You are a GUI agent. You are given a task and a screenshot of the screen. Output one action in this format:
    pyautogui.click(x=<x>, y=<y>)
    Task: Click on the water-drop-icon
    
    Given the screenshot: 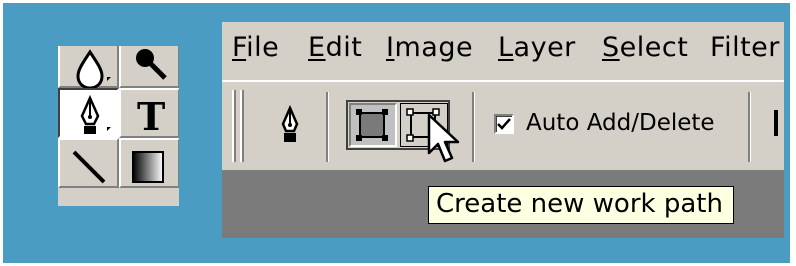 What is the action you would take?
    pyautogui.click(x=90, y=69)
    